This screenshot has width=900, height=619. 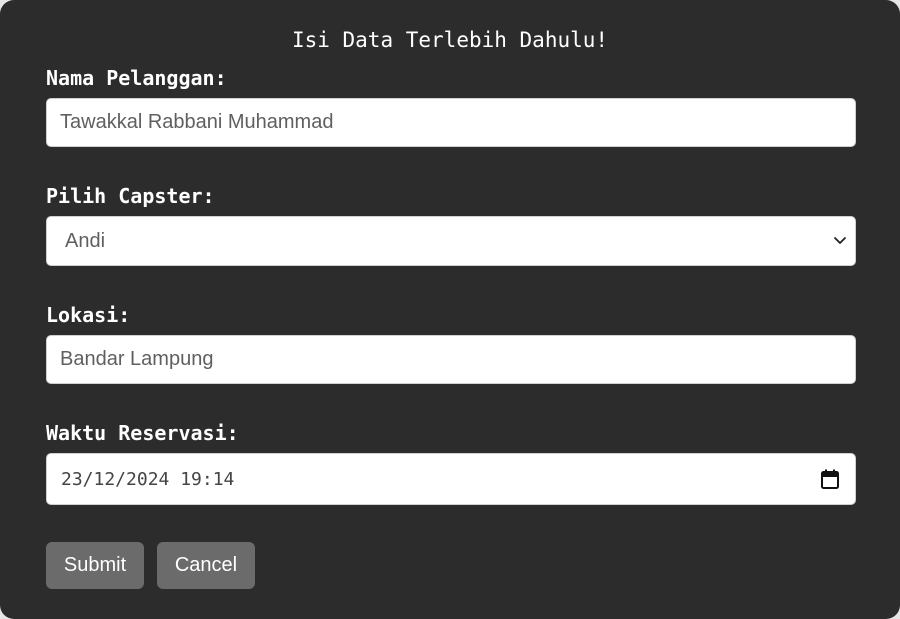 What do you see at coordinates (451, 241) in the screenshot?
I see `capster-select: Andi` at bounding box center [451, 241].